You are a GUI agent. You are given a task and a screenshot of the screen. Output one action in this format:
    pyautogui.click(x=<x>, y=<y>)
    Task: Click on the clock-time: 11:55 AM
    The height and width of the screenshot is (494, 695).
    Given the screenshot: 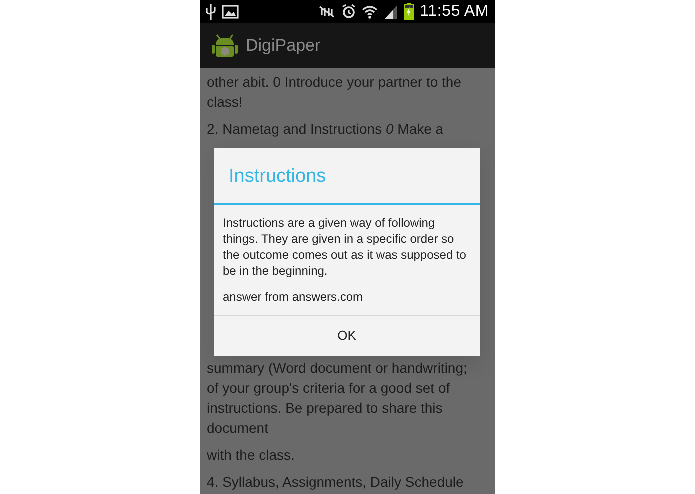 What is the action you would take?
    pyautogui.click(x=454, y=12)
    